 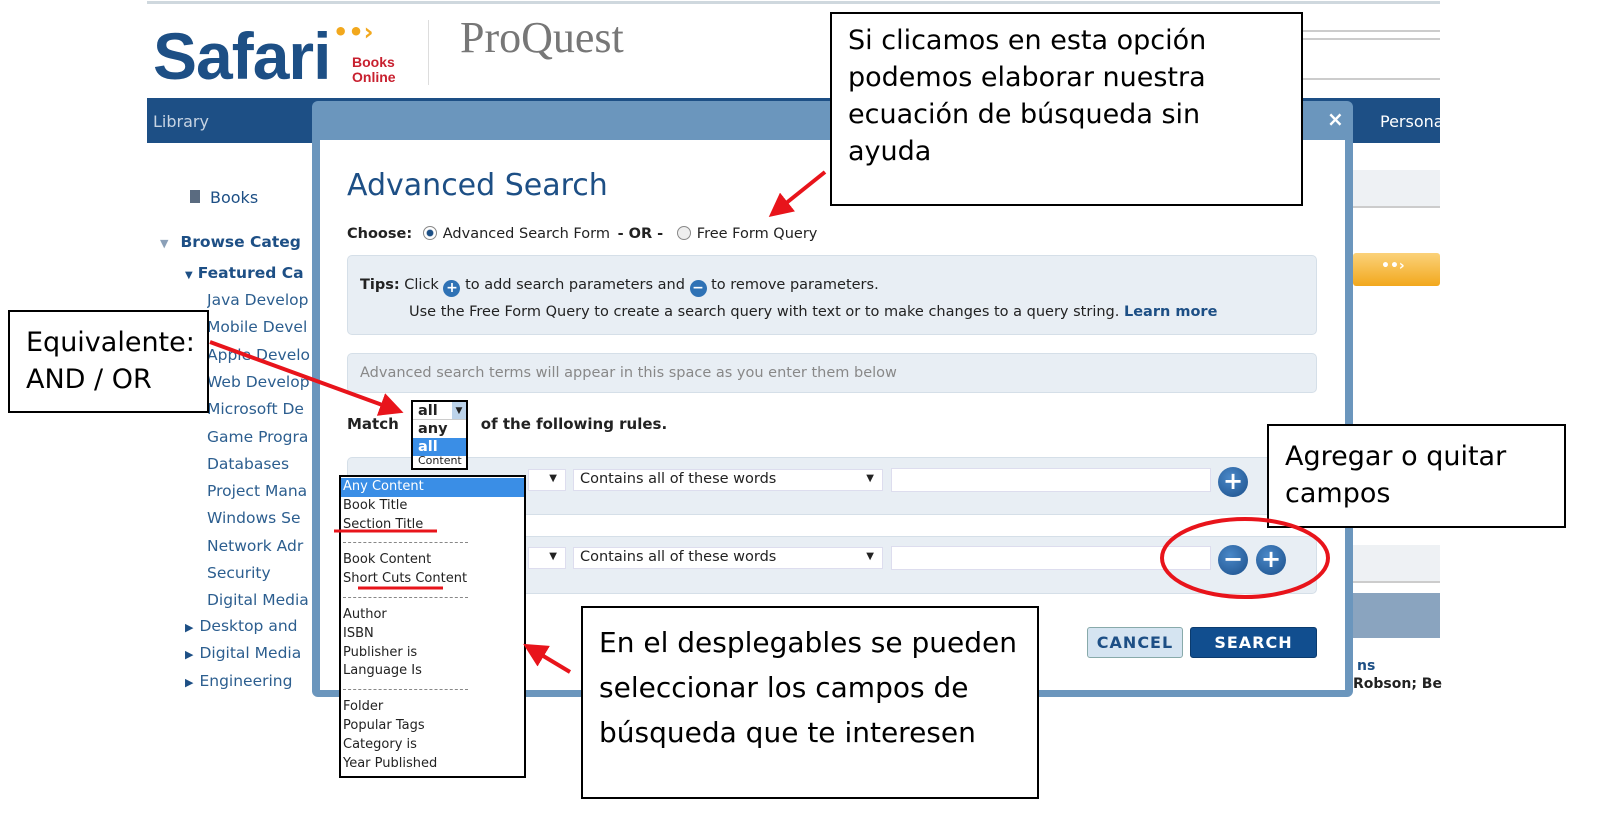 What do you see at coordinates (432, 653) in the screenshot?
I see `field-option: Publisher is` at bounding box center [432, 653].